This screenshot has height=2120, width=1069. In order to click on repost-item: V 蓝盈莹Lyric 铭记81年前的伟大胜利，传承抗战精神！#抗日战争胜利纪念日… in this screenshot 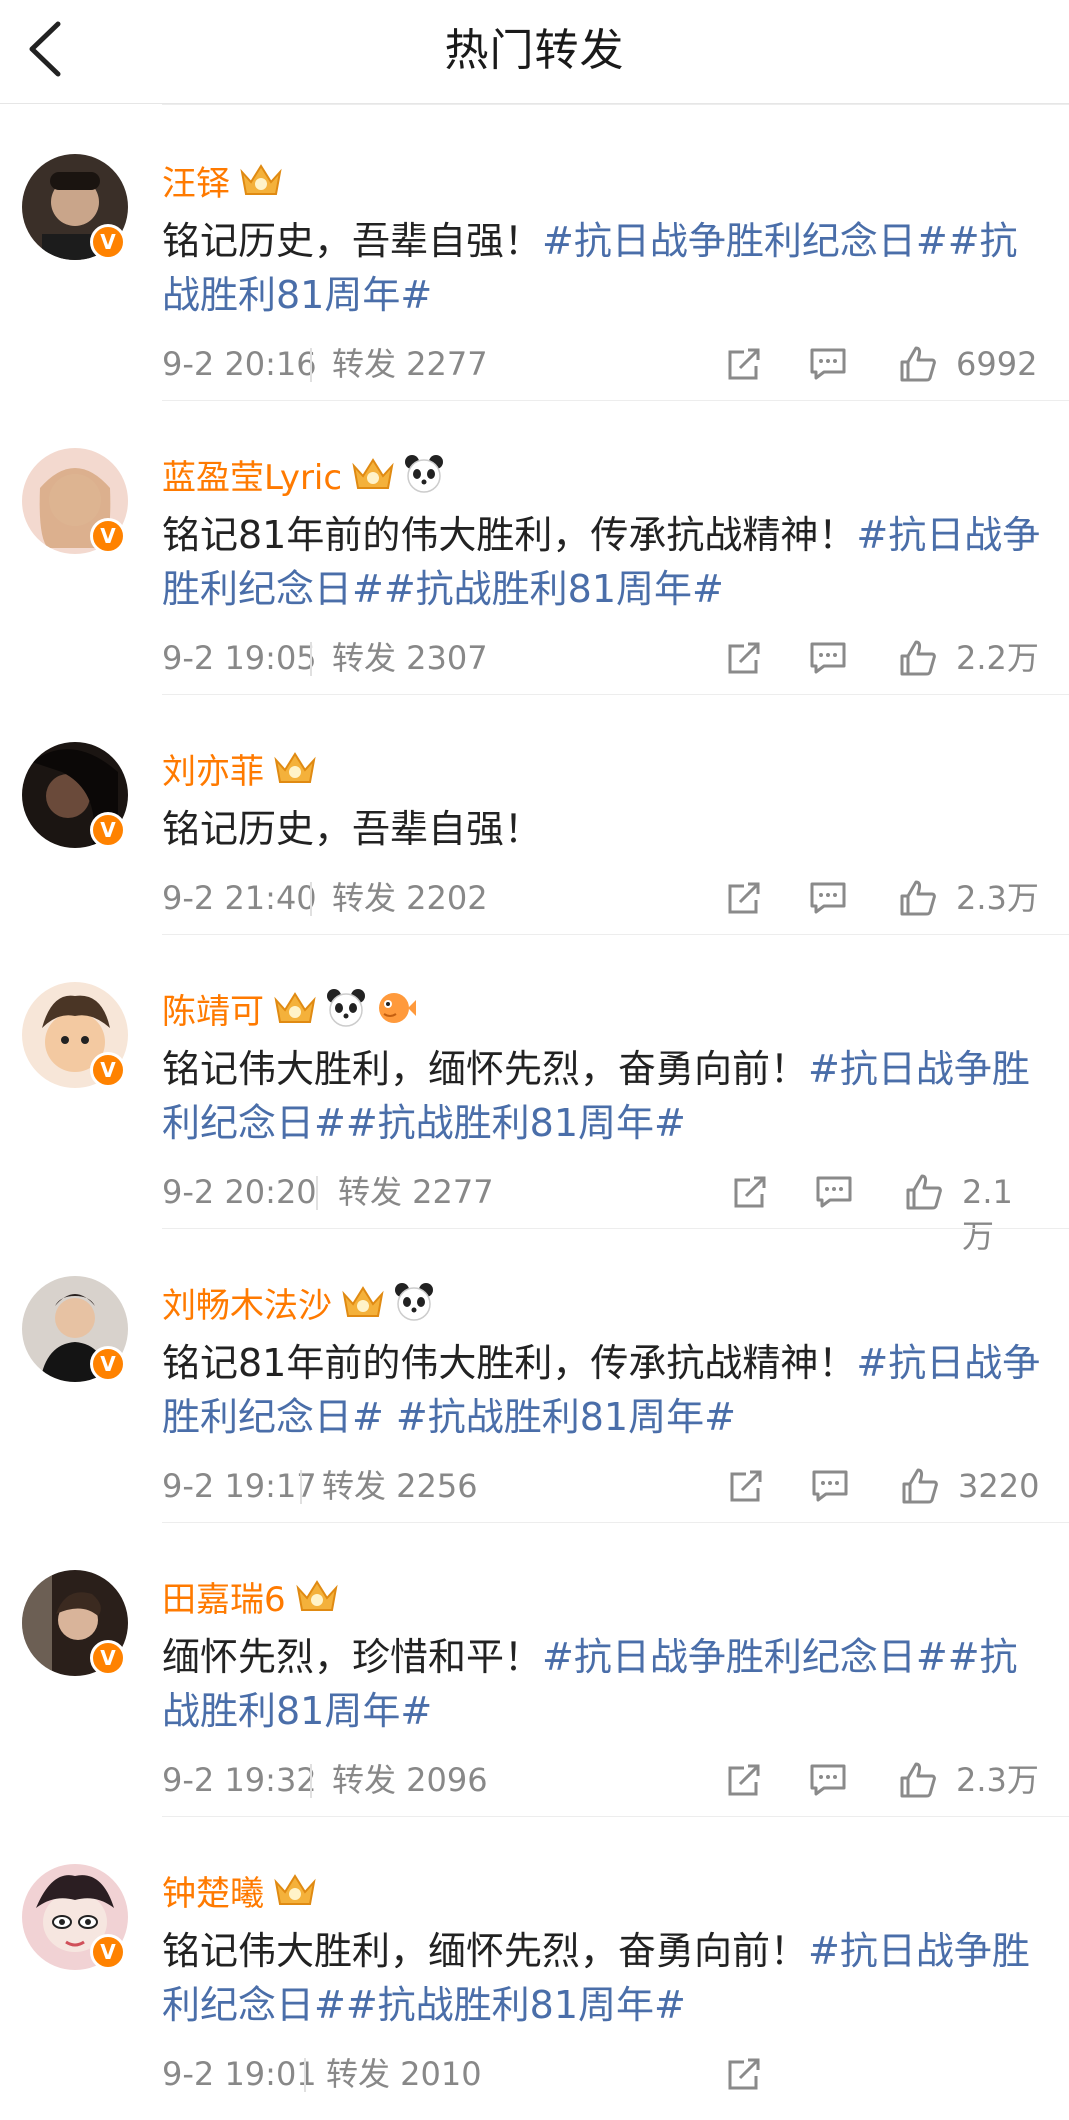, I will do `click(534, 552)`.